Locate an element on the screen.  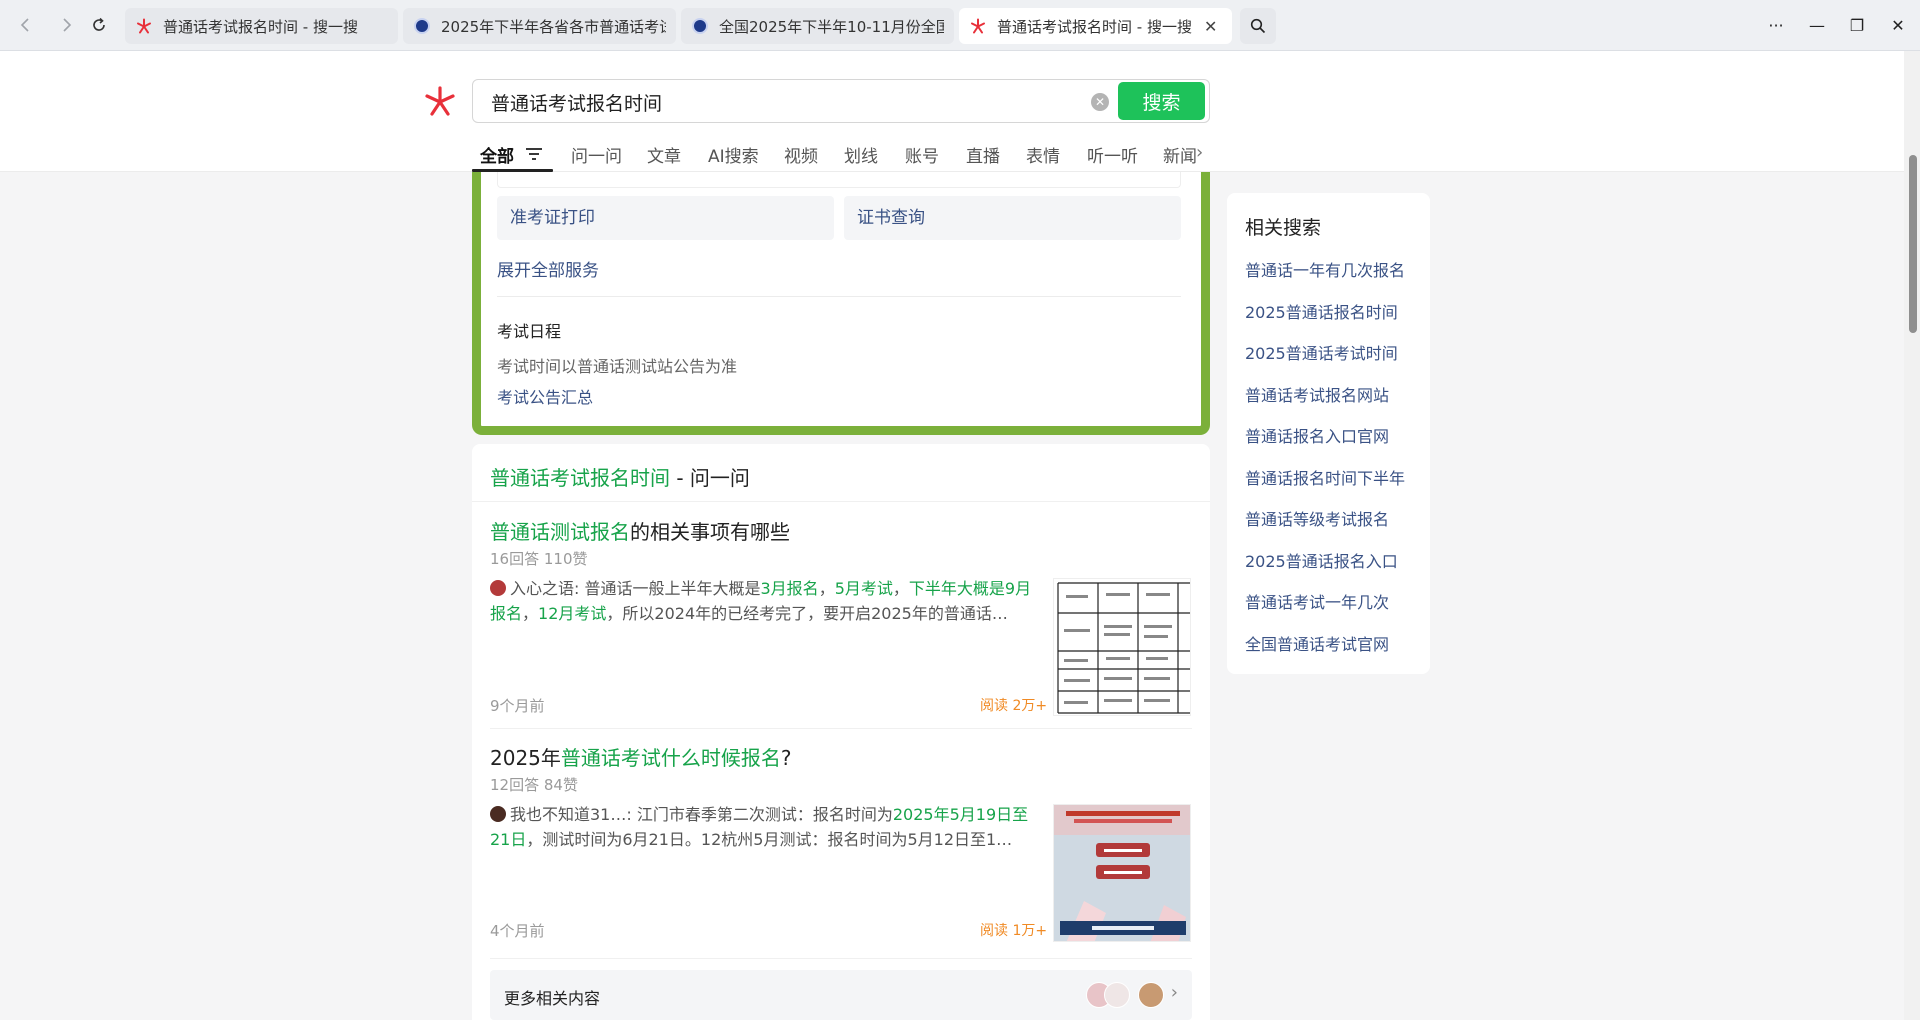
read-count: 阅读 1万+ is located at coordinates (1014, 931).